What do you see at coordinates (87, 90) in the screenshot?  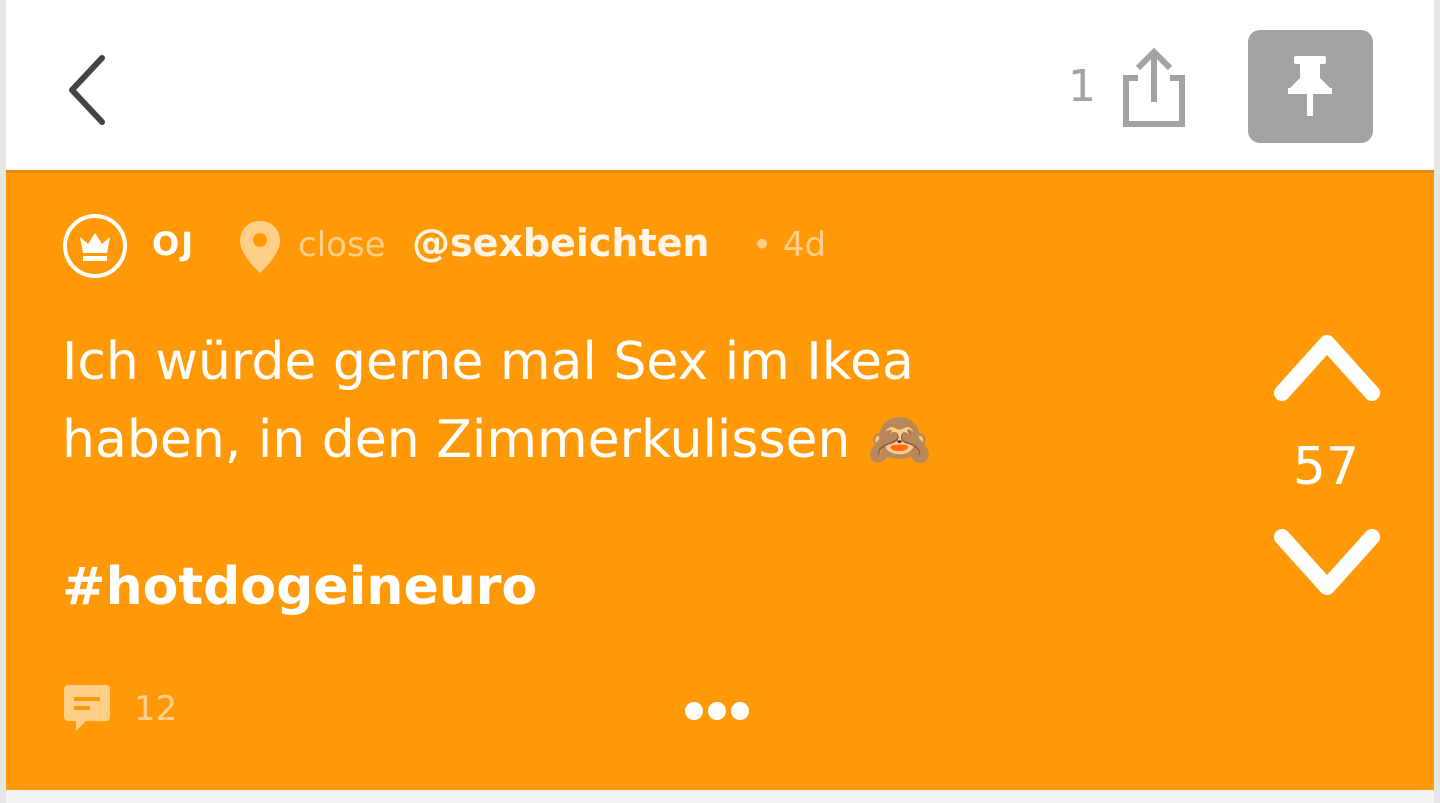 I see `chevron-left-icon` at bounding box center [87, 90].